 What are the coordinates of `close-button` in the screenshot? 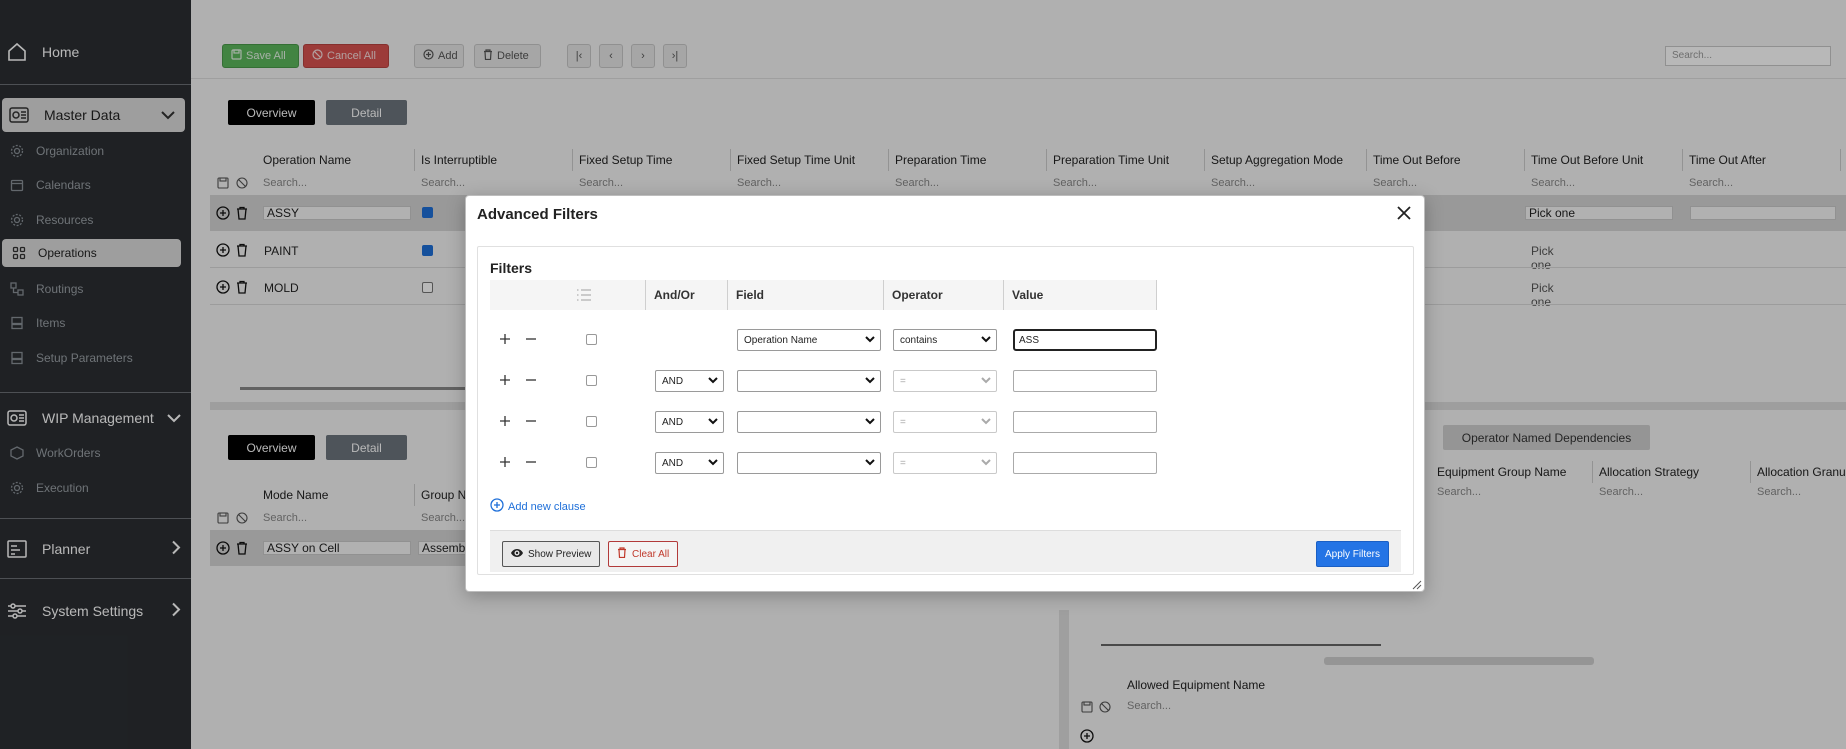 It's located at (1404, 214).